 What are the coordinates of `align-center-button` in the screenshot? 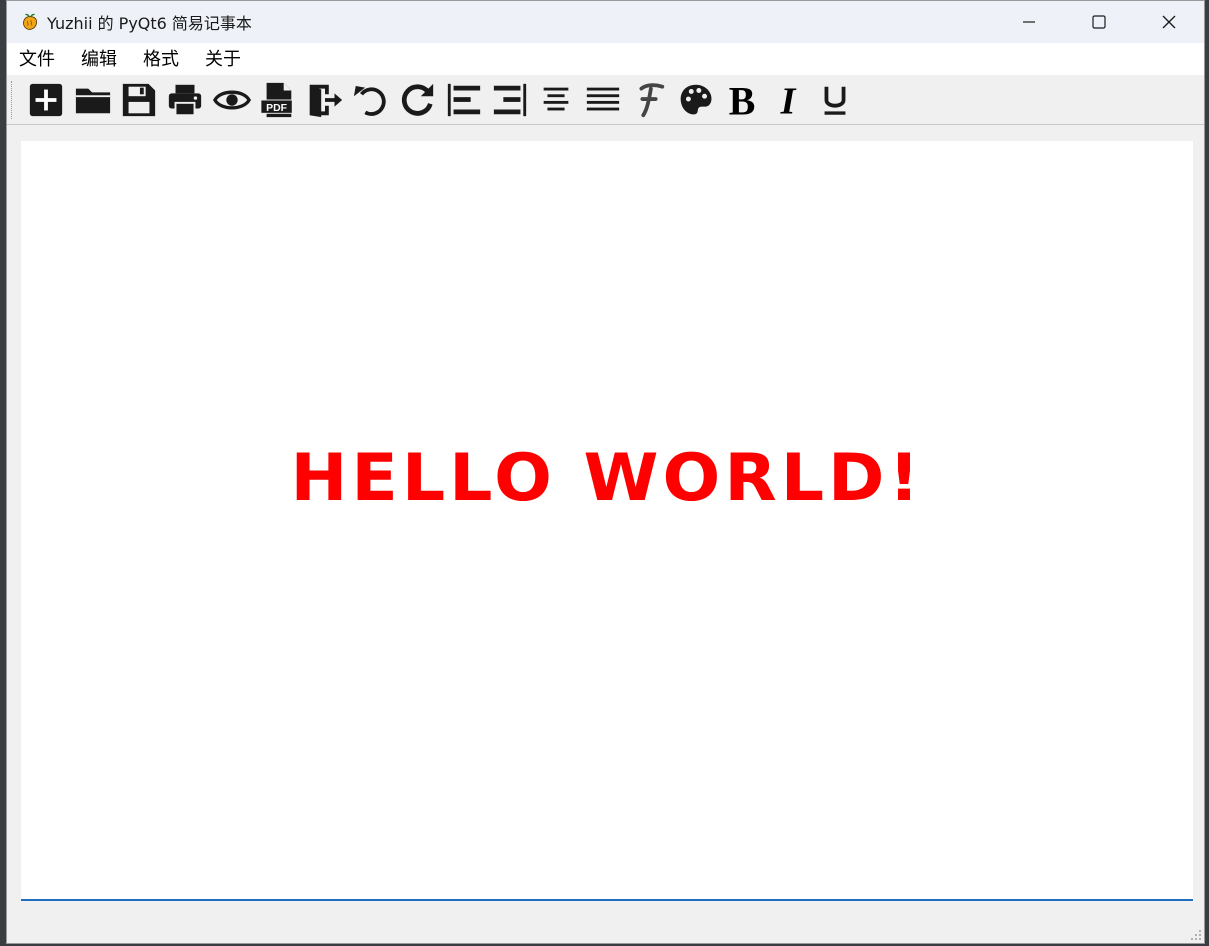 It's located at (556, 100).